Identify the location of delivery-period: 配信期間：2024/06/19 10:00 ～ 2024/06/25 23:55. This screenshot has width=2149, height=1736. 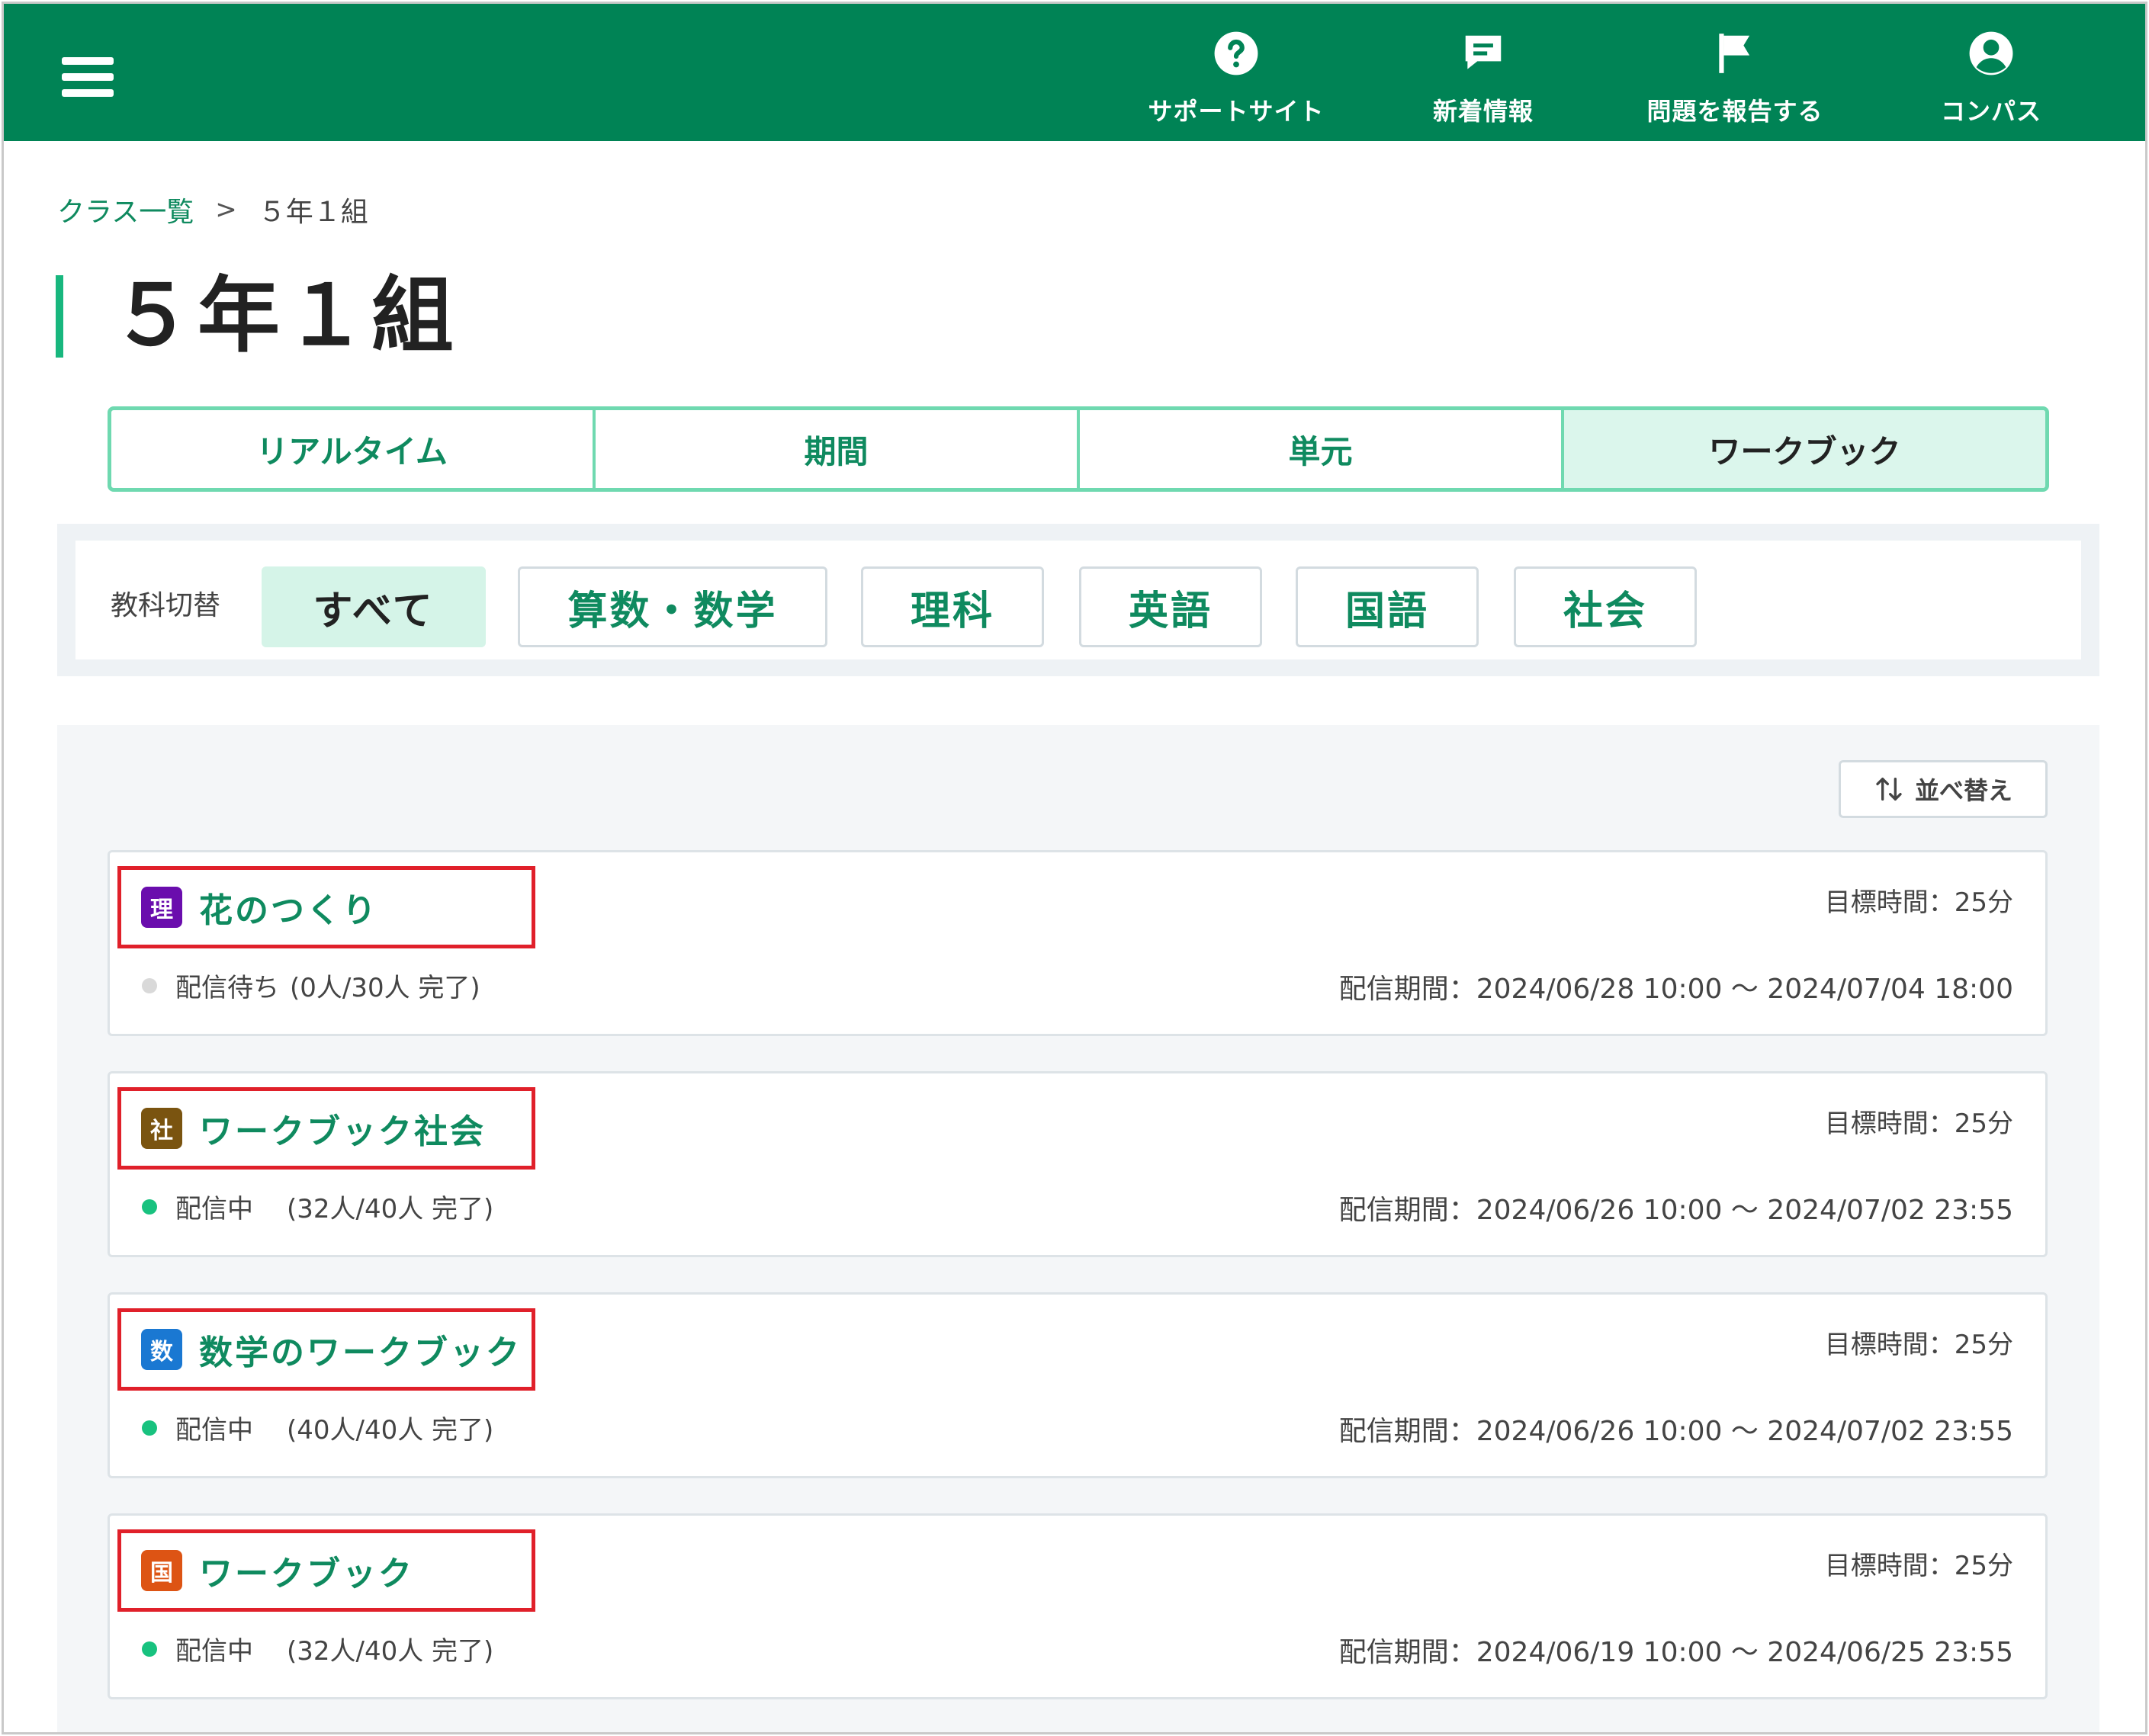
(1675, 1653).